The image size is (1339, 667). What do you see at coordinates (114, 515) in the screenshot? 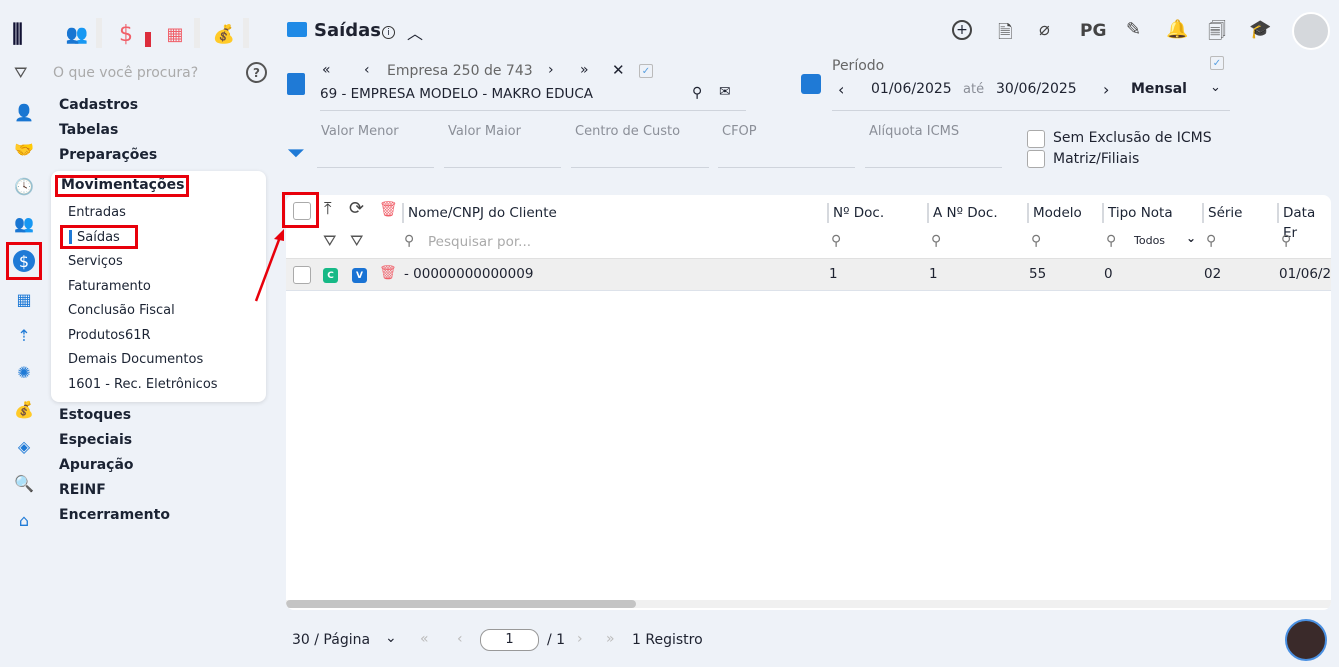
I see `menu-encerramento: Encerramento` at bounding box center [114, 515].